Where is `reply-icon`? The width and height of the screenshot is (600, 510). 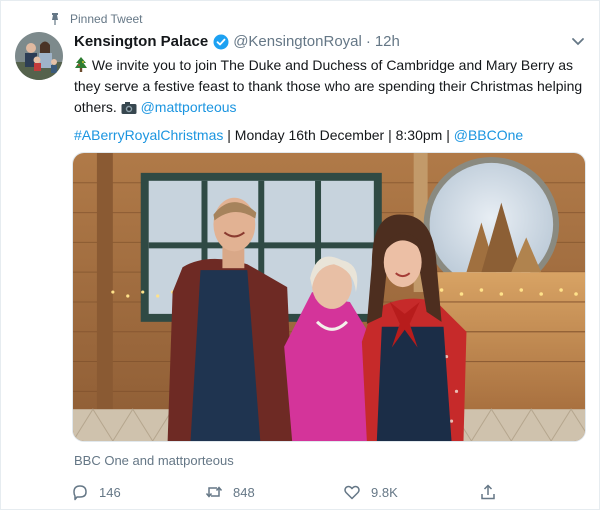 reply-icon is located at coordinates (80, 493).